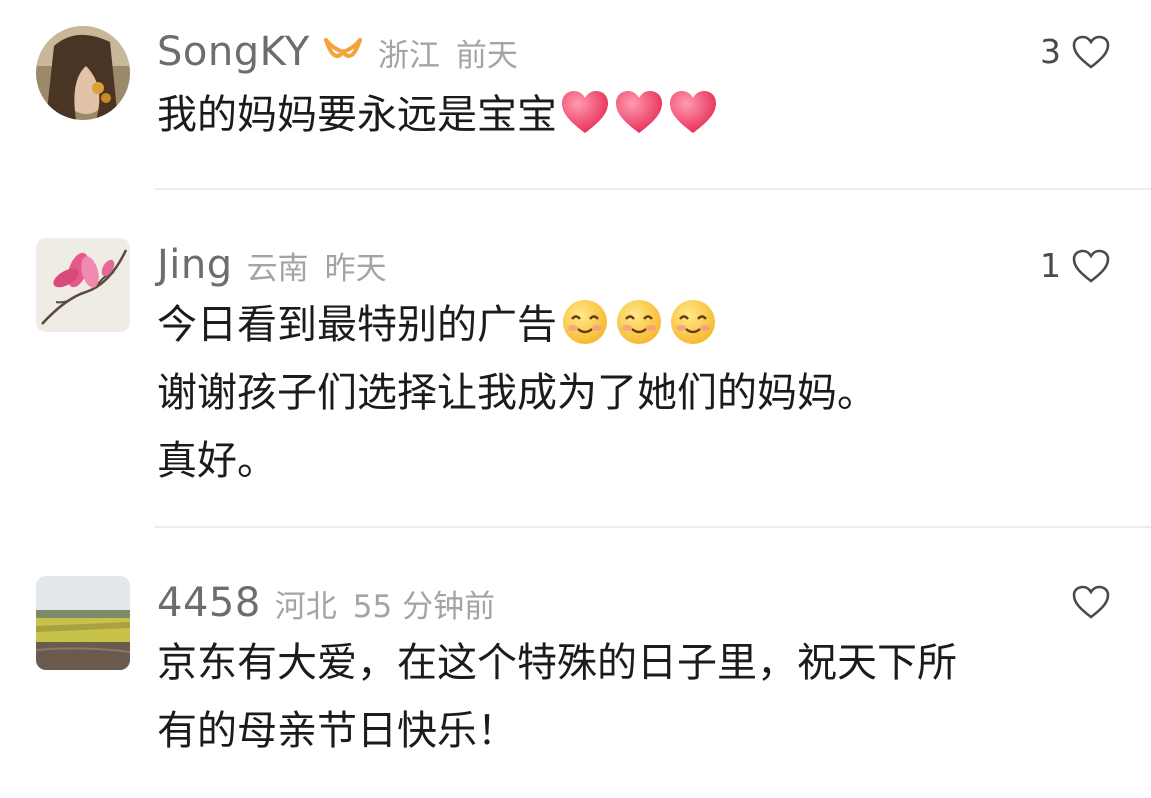 The image size is (1151, 798). I want to click on comment-region: 浙江, so click(408, 55).